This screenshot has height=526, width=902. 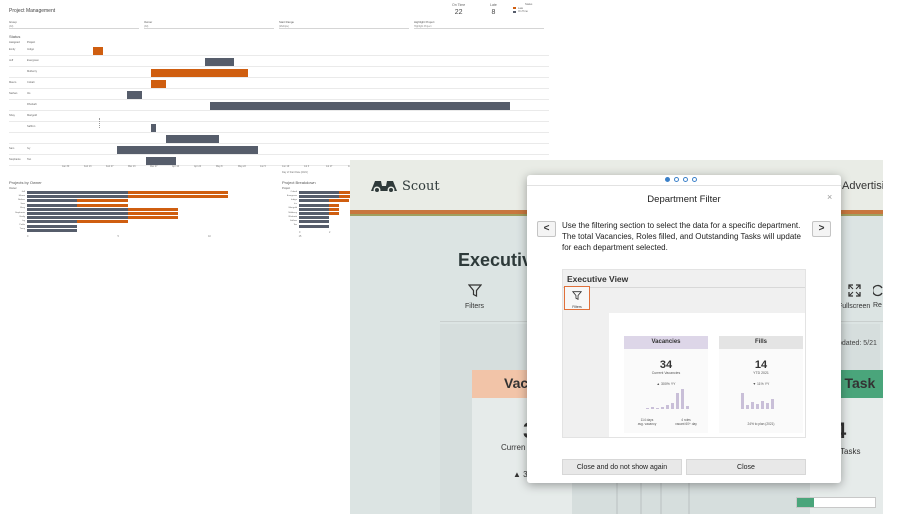 What do you see at coordinates (110, 166) in the screenshot?
I see `gantt-axis-tick: Feb 27` at bounding box center [110, 166].